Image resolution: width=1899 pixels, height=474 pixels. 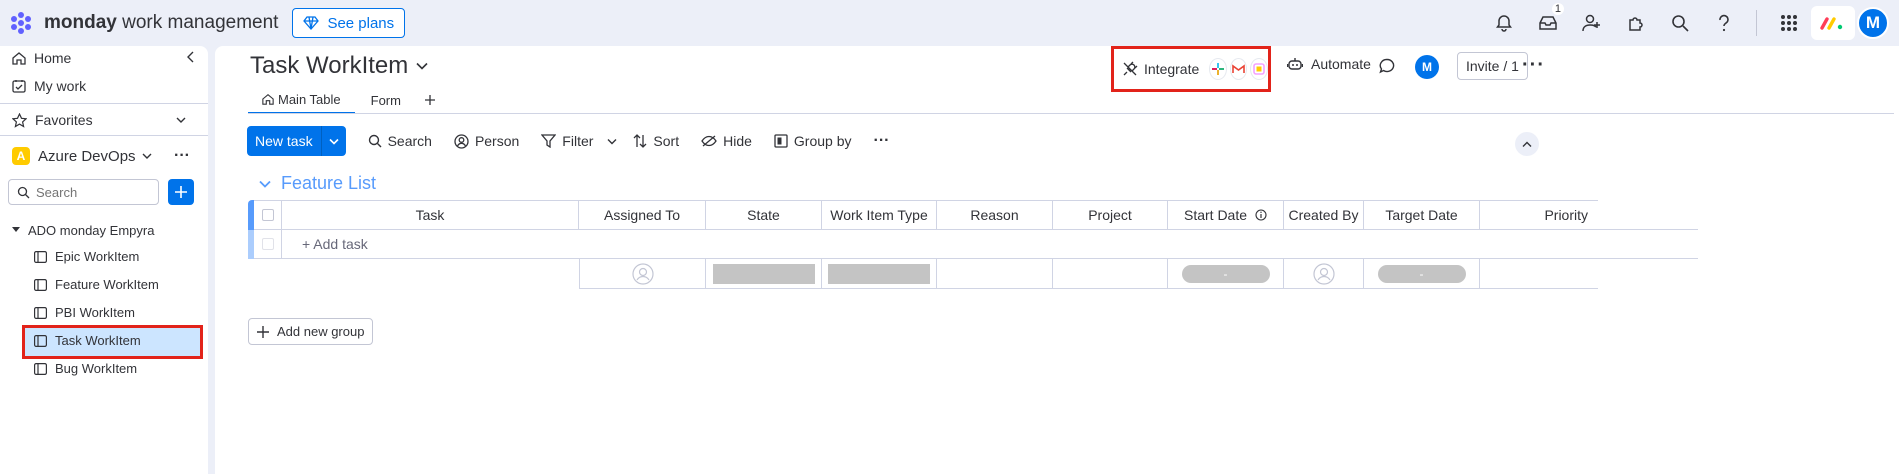 I want to click on toolbar-more-icon: ···, so click(x=882, y=141).